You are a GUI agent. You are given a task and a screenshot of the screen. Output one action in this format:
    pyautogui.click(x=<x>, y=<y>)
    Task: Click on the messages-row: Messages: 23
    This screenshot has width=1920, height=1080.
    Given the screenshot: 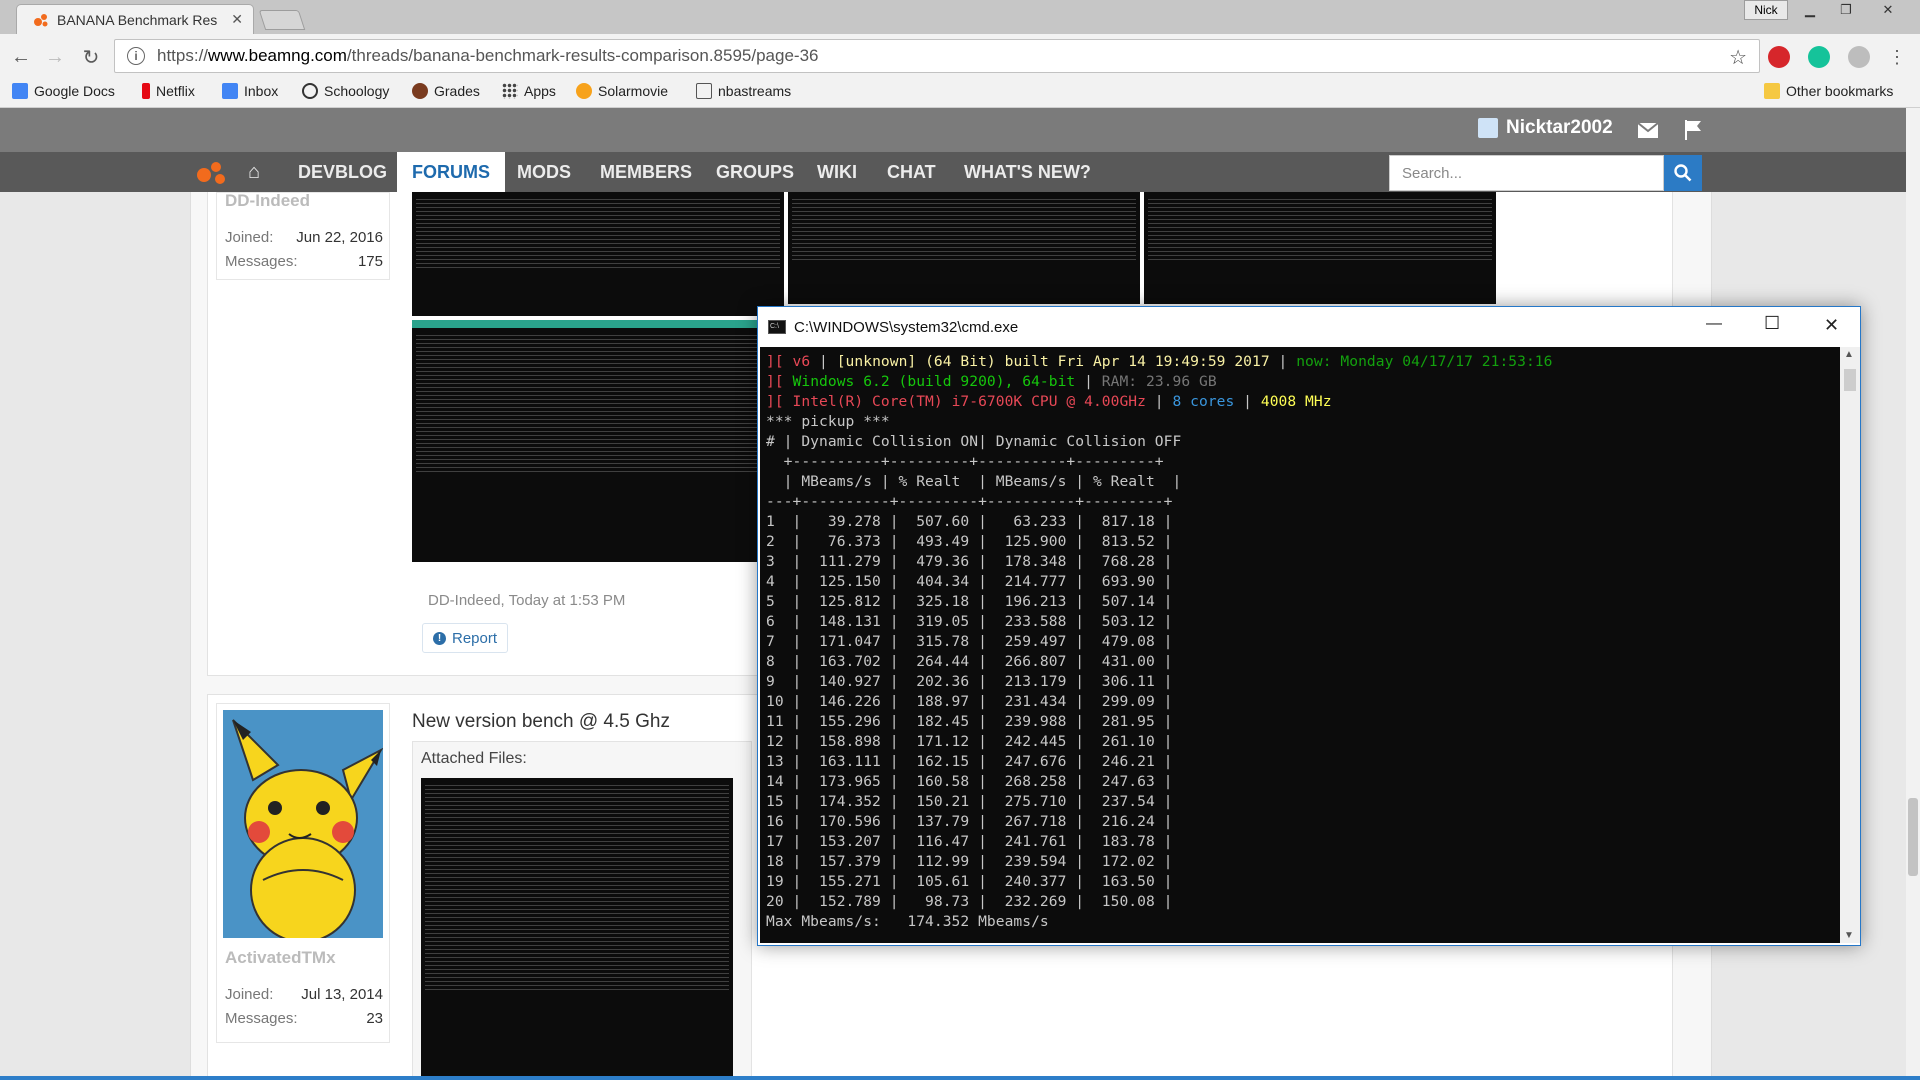 What is the action you would take?
    pyautogui.click(x=304, y=1018)
    